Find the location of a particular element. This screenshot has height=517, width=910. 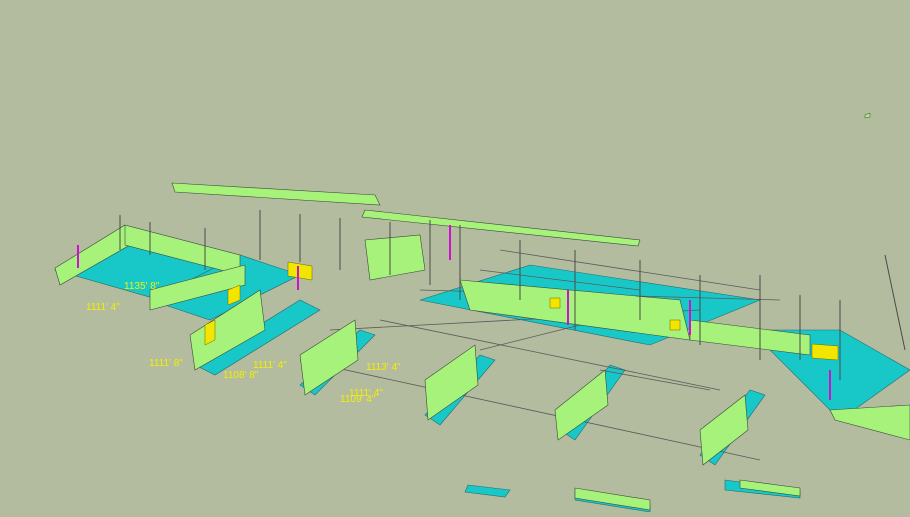

small-object is located at coordinates (867, 115).